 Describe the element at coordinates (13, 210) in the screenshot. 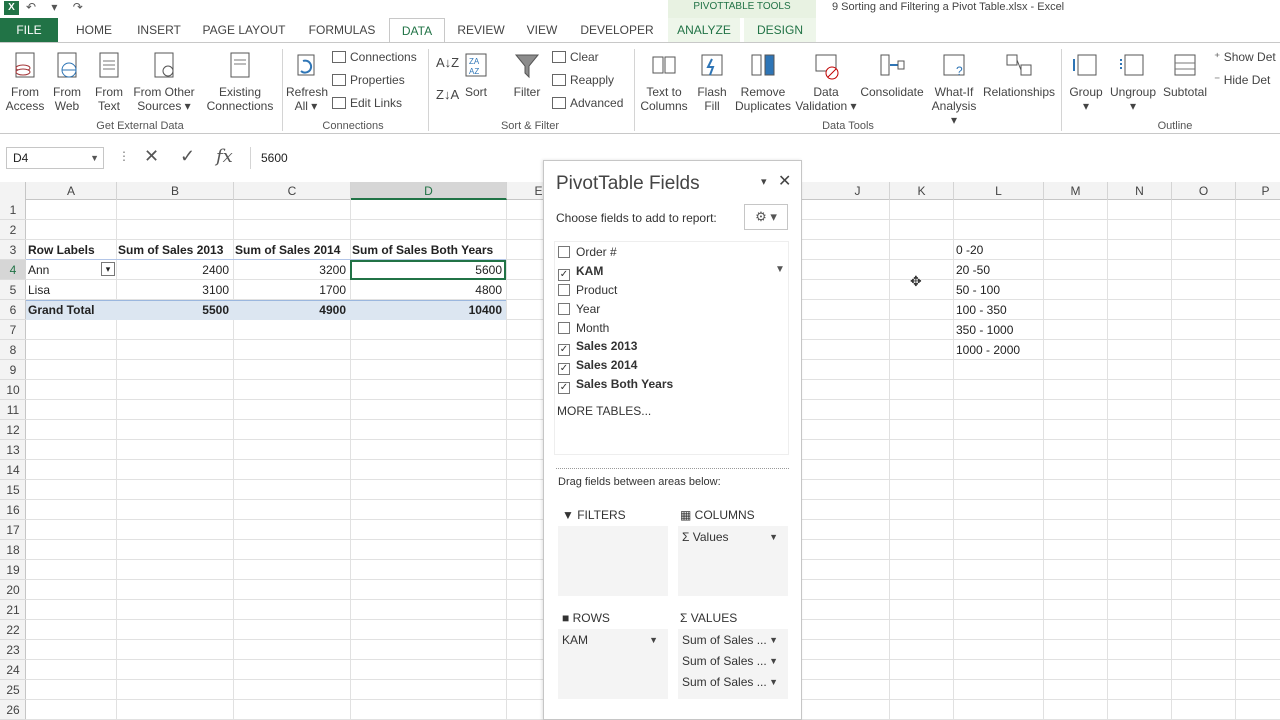

I see `row-header: 1` at that location.